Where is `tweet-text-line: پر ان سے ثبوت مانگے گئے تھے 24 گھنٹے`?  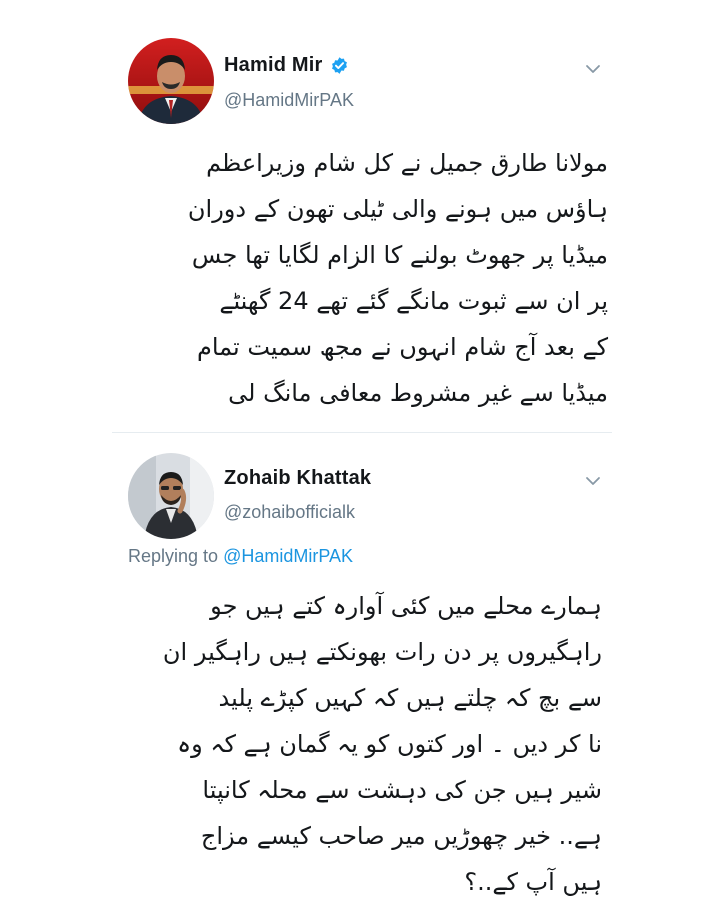 tweet-text-line: پر ان سے ثبوت مانگے گئے تھے 24 گھنٹے is located at coordinates (413, 301).